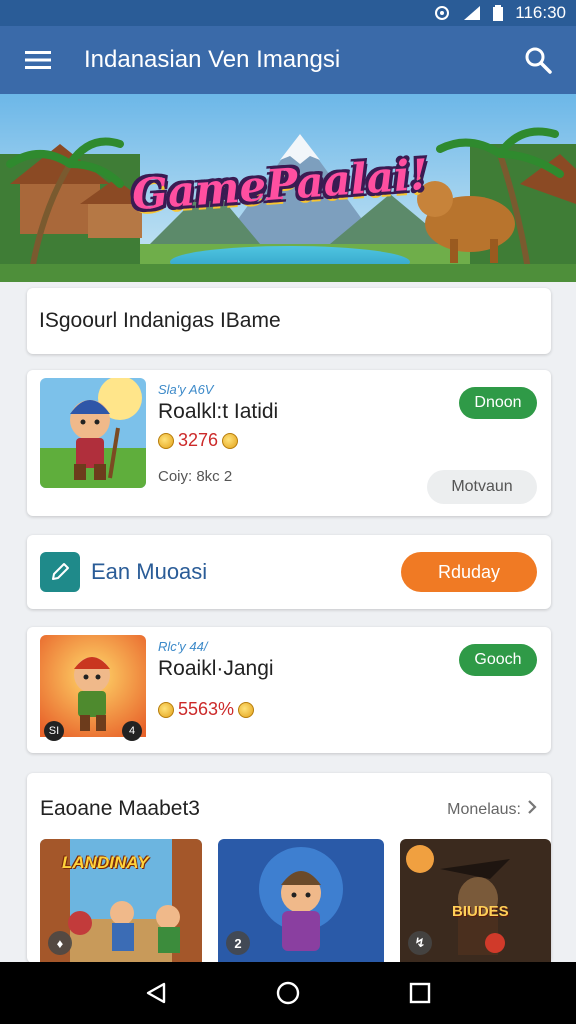 The image size is (576, 1024). I want to click on game-tile: BIUDES ↯, so click(475, 901).